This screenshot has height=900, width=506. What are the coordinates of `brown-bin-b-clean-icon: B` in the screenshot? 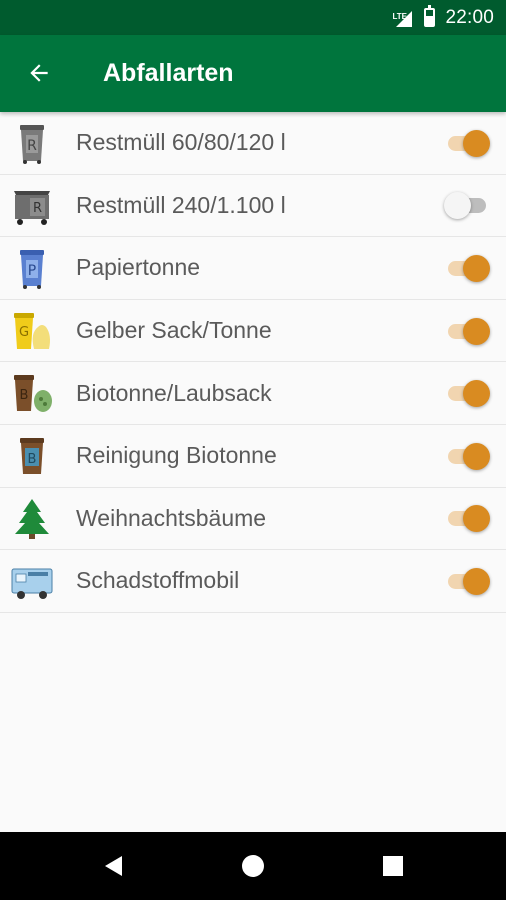 It's located at (32, 456).